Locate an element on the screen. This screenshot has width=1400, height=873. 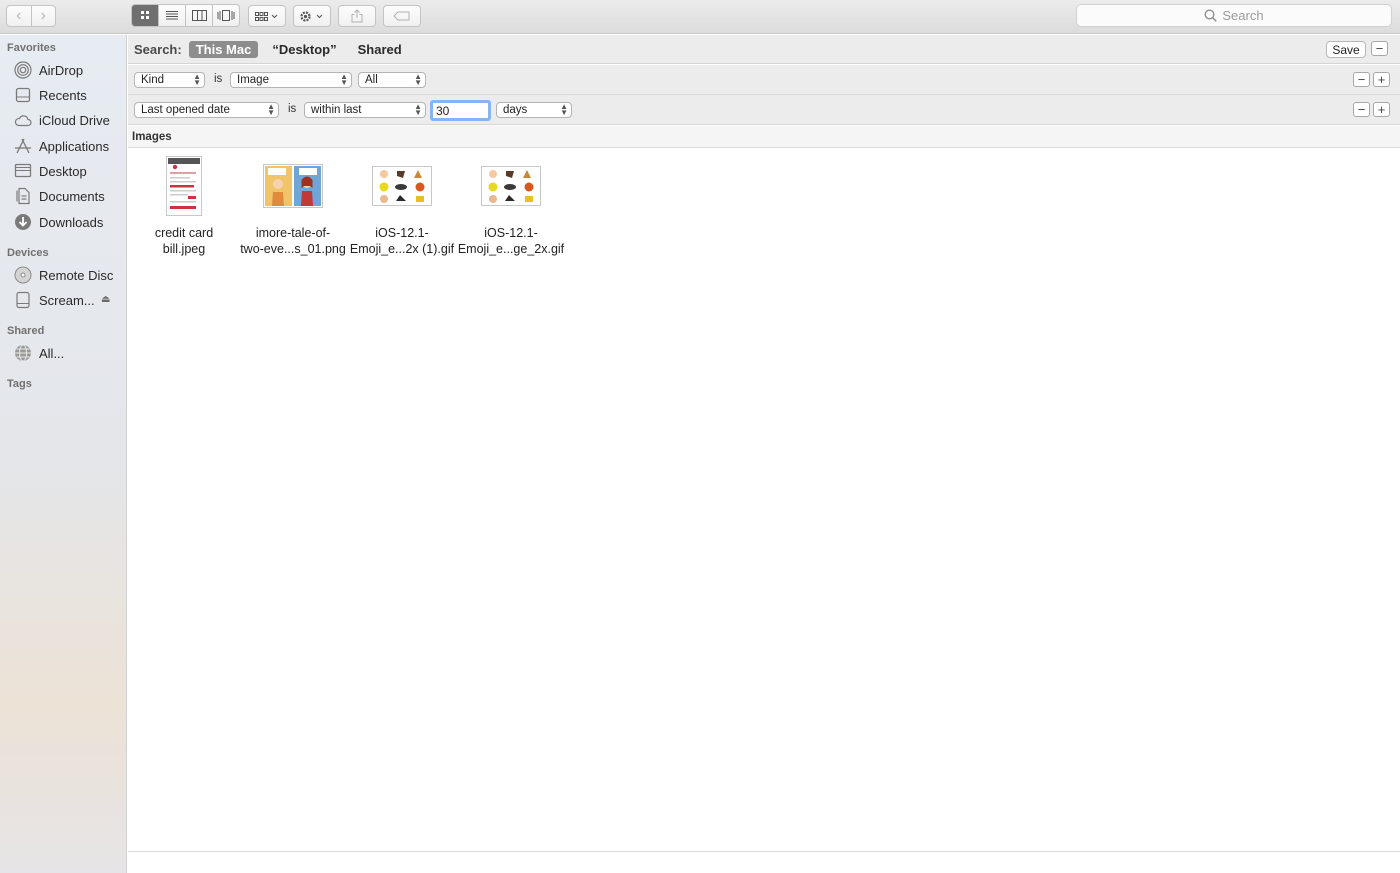
file-item: credit card bill.jpeg is located at coordinates (184, 206).